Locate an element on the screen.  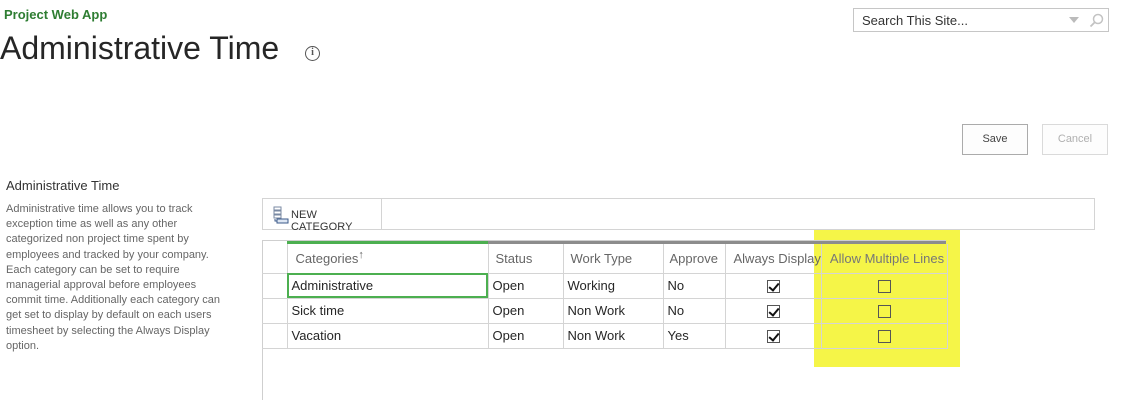
save-button: Save is located at coordinates (995, 139).